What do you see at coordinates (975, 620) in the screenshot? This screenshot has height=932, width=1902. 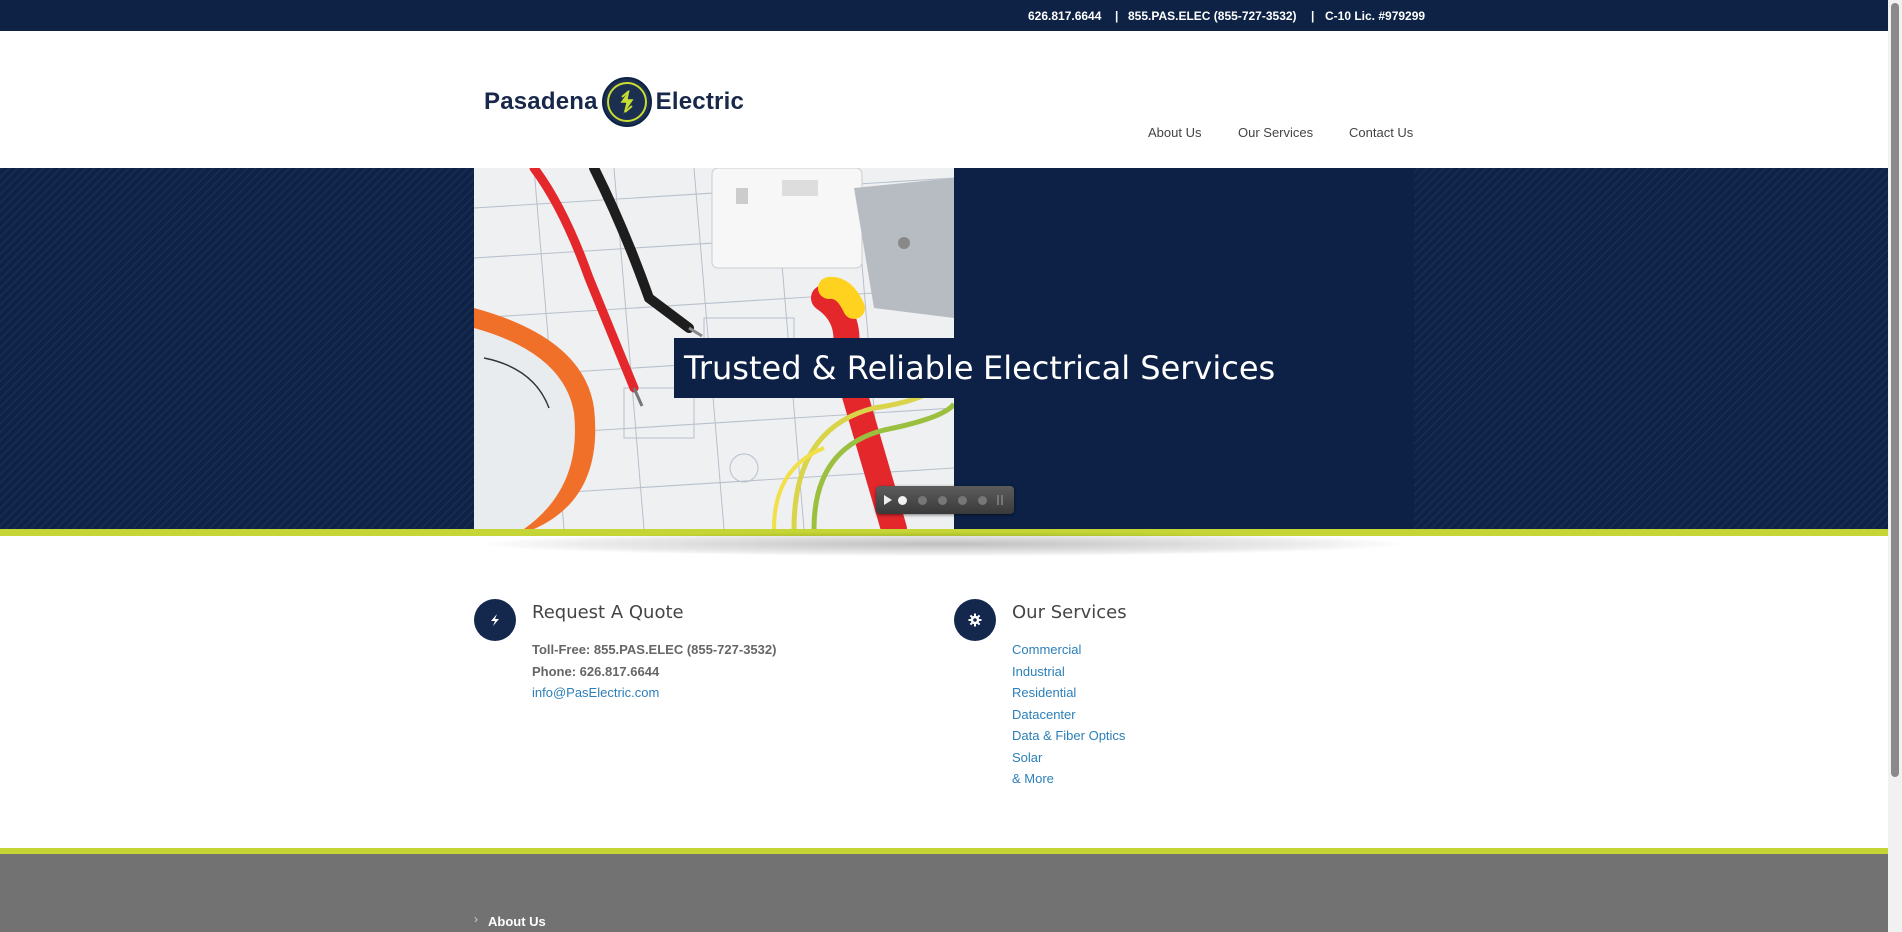 I see `gear-icon` at bounding box center [975, 620].